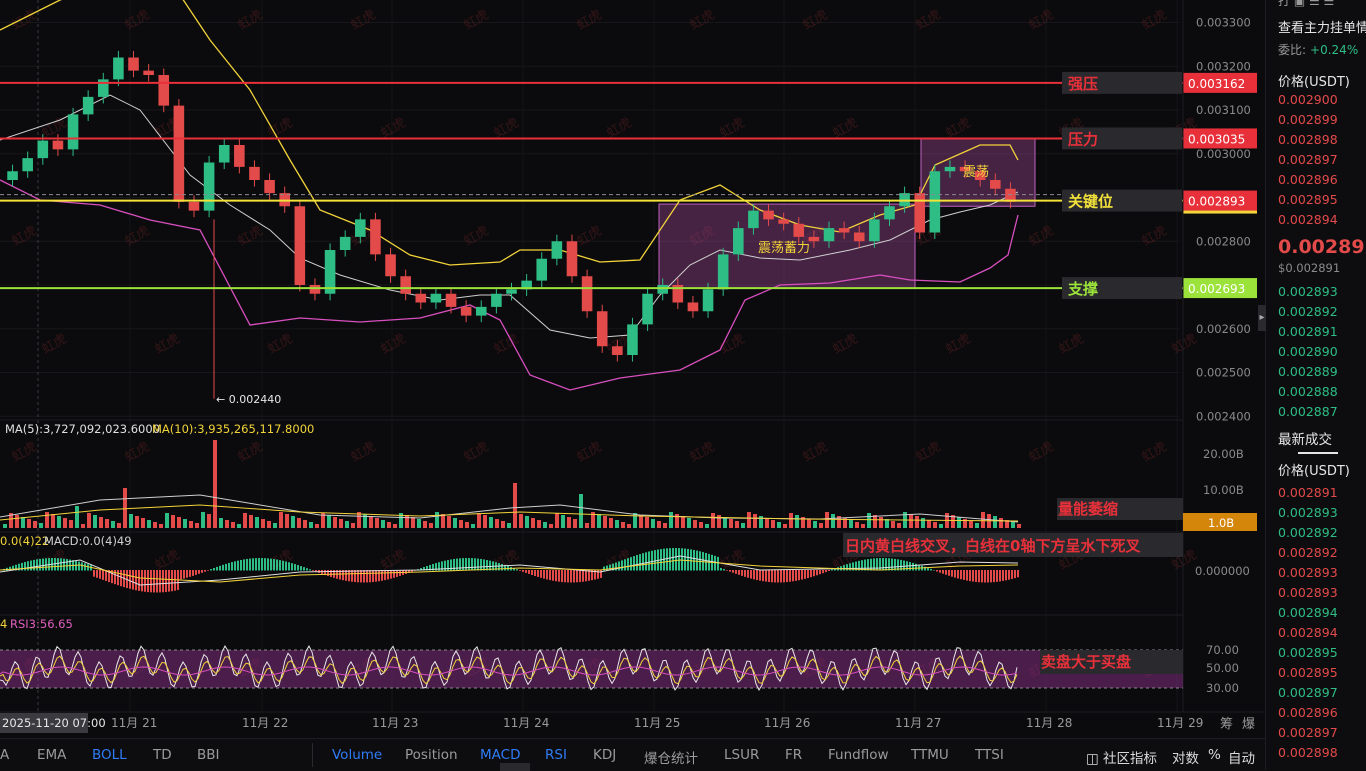 Image resolution: width=1366 pixels, height=771 pixels. Describe the element at coordinates (556, 755) in the screenshot. I see `toolbar-item-rsi: RSI` at that location.